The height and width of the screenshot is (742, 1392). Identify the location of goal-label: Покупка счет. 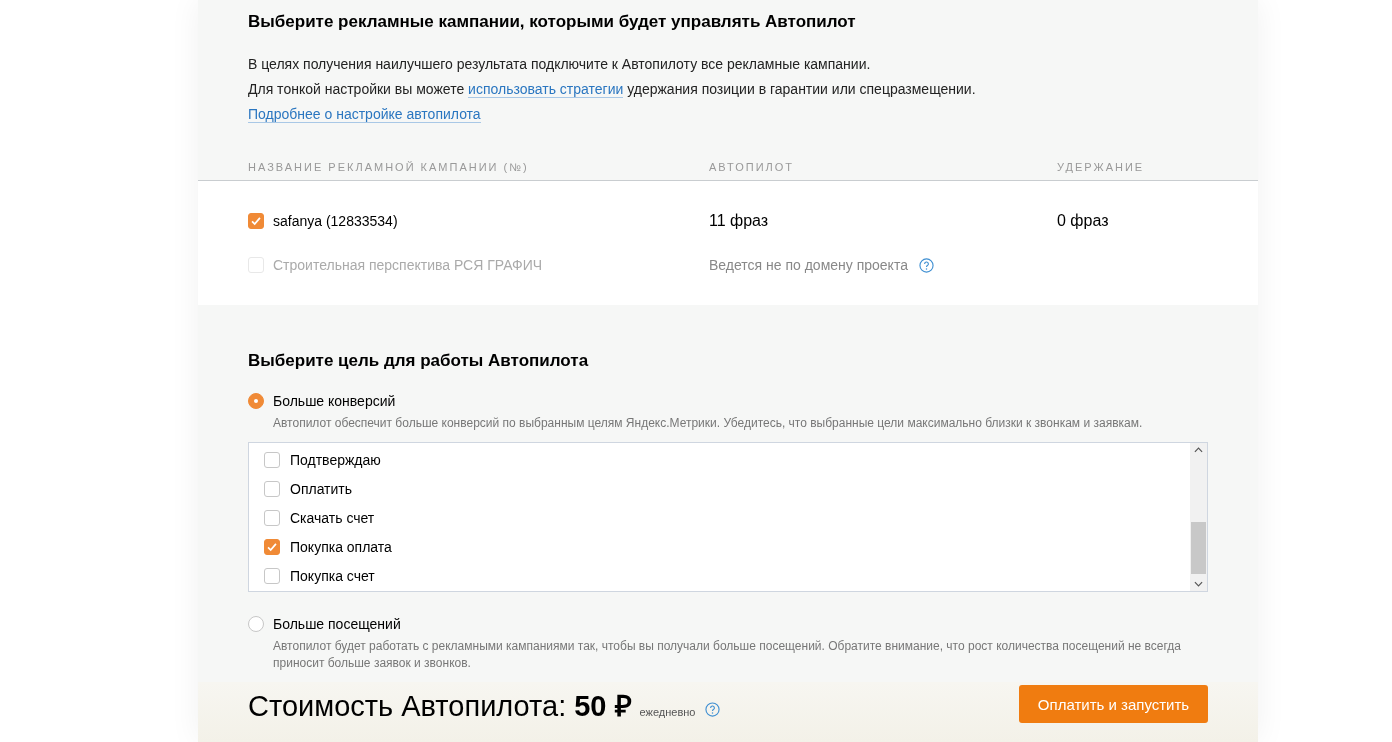
(332, 575).